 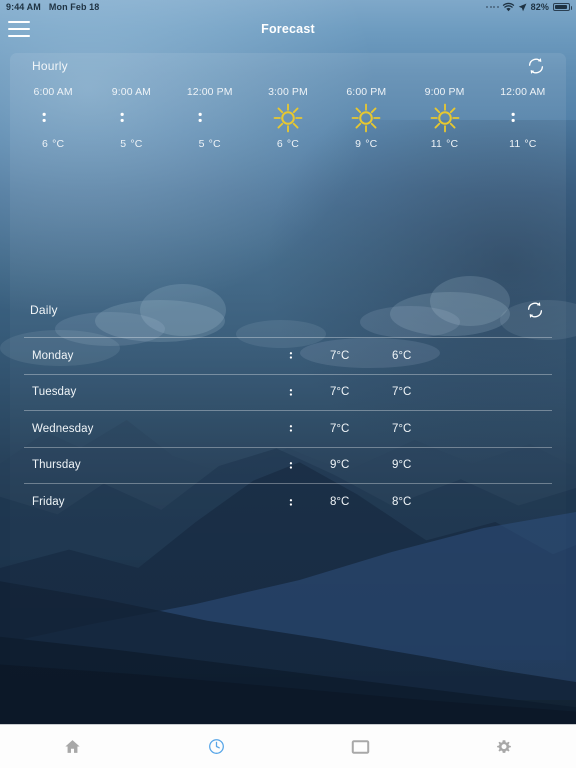 I want to click on daily-day-name: Friday, so click(x=48, y=502).